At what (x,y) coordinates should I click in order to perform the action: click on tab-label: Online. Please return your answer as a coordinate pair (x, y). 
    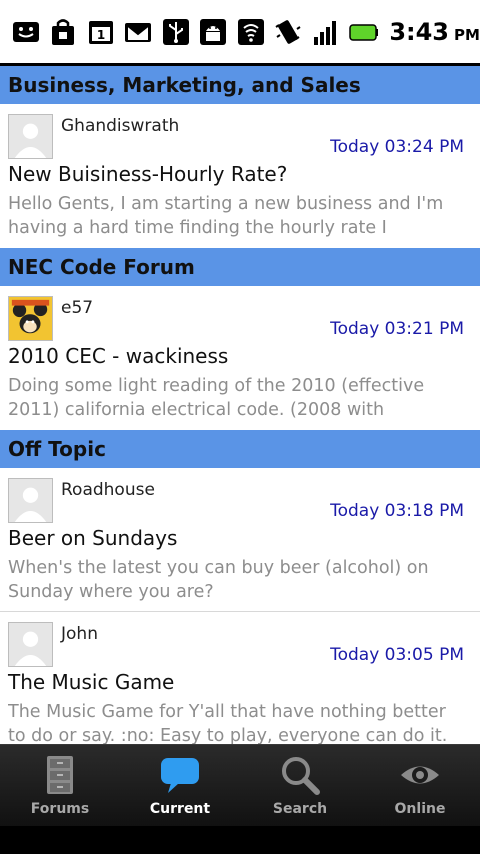
    Looking at the image, I should click on (420, 809).